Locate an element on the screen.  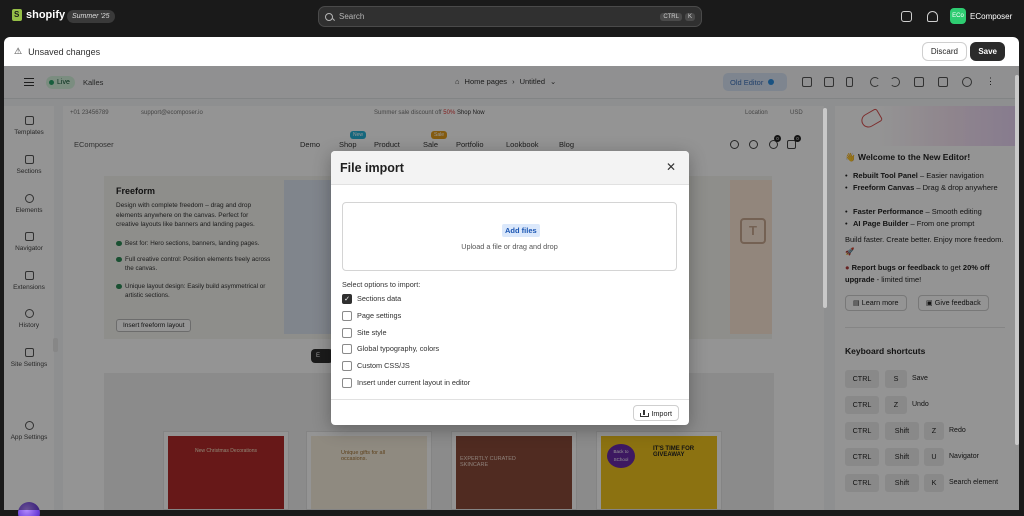
unsaved-message: Unsaved changes is located at coordinates (64, 51).